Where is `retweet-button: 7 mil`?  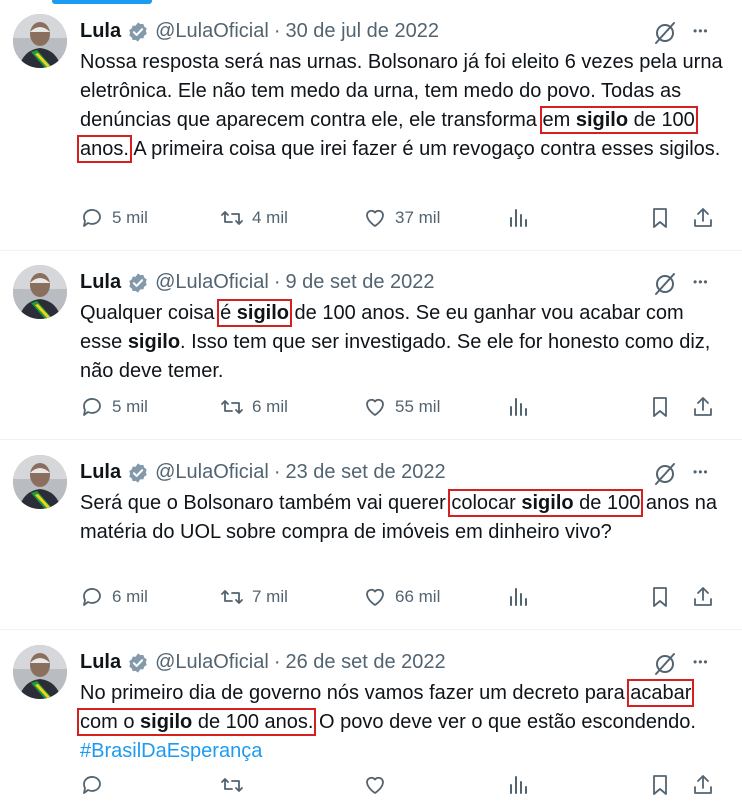 retweet-button: 7 mil is located at coordinates (254, 597).